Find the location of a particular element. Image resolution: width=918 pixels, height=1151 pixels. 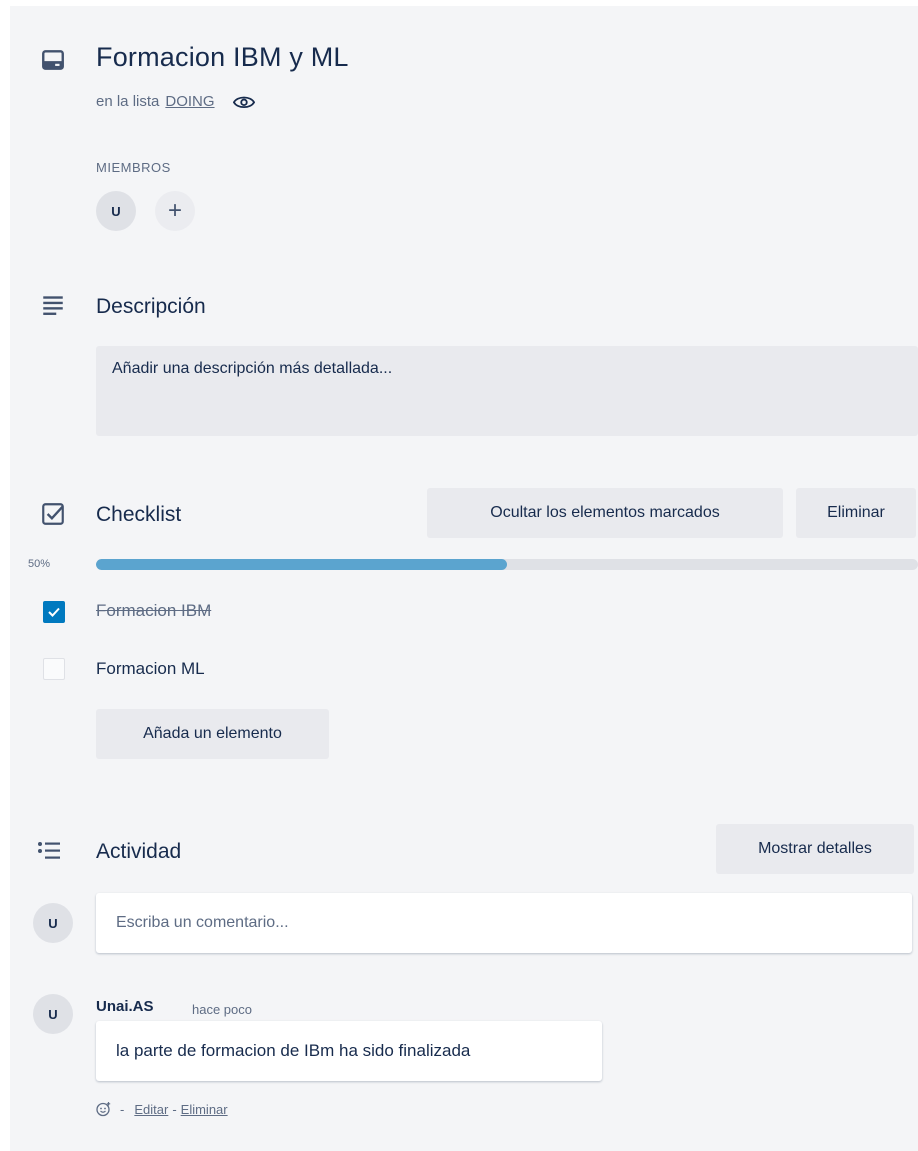

comment-actions: - Editar - Eliminar is located at coordinates (162, 1109).